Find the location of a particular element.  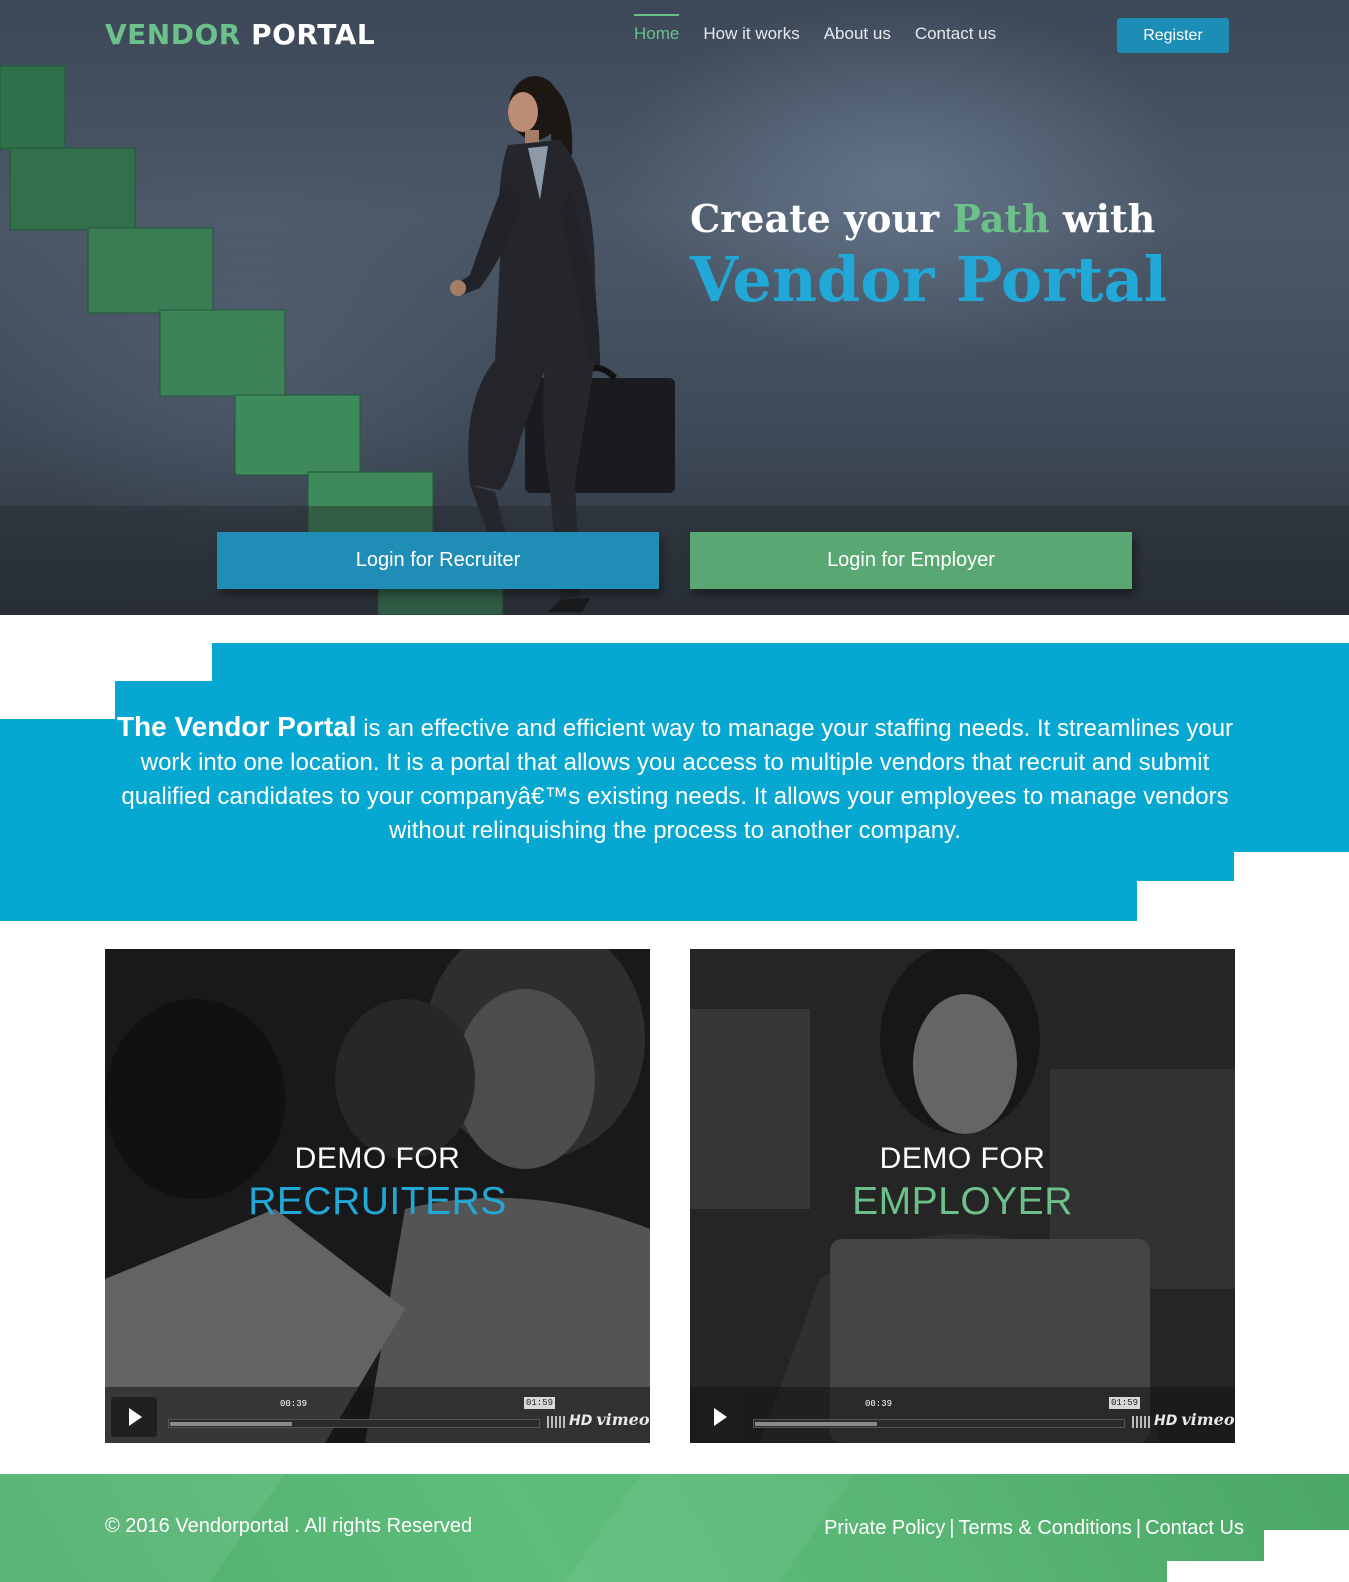

footer-link-terms: Terms & Conditions is located at coordinates (1044, 1528).